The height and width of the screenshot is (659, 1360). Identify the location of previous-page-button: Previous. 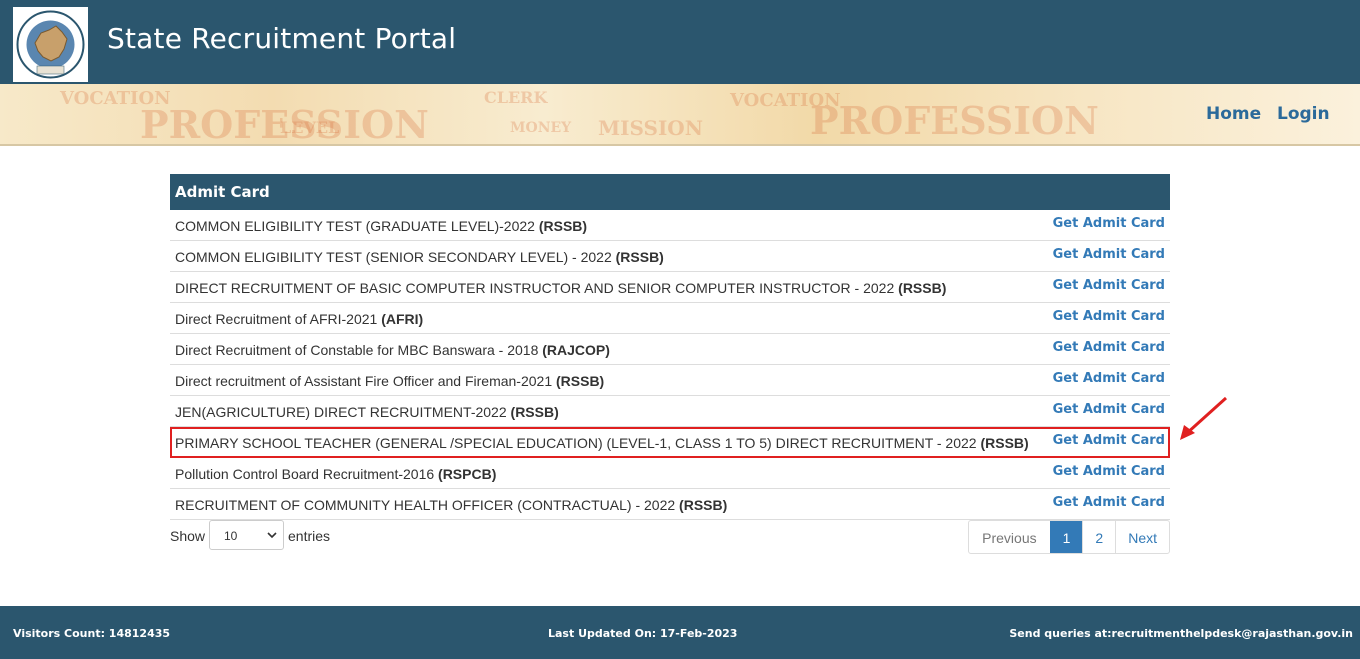
(1009, 537).